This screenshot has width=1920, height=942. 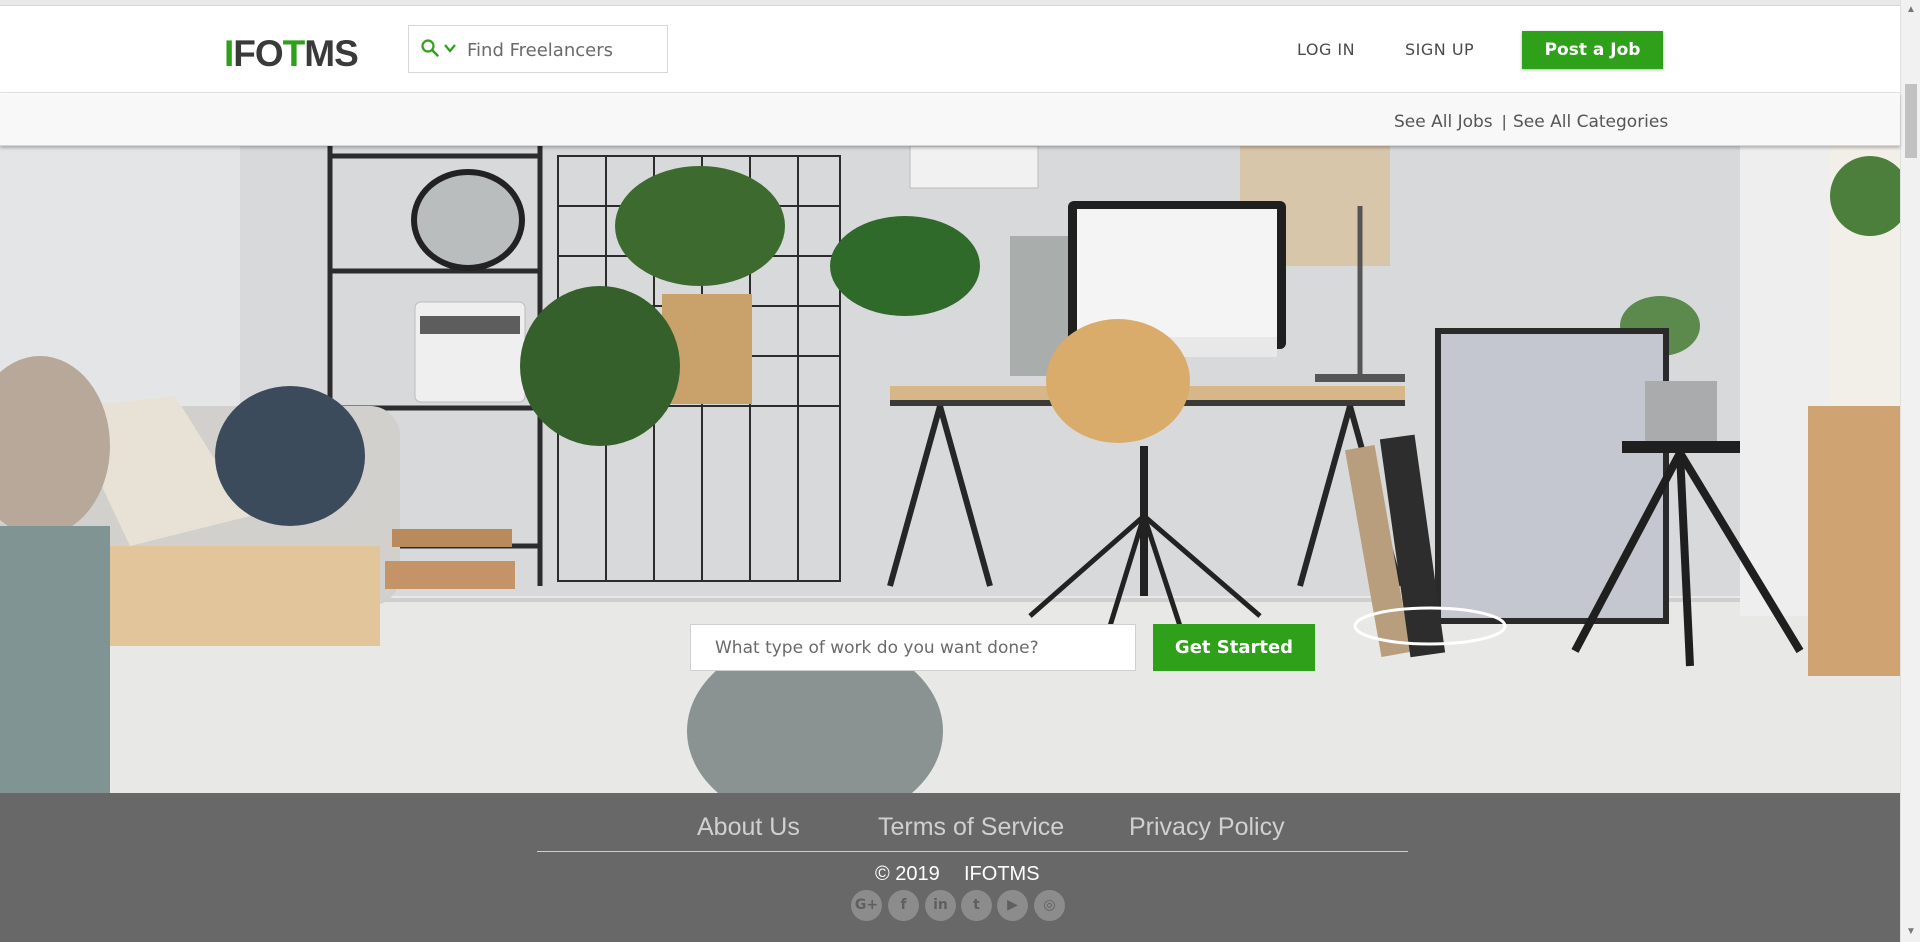 What do you see at coordinates (972, 851) in the screenshot?
I see `footer-divider` at bounding box center [972, 851].